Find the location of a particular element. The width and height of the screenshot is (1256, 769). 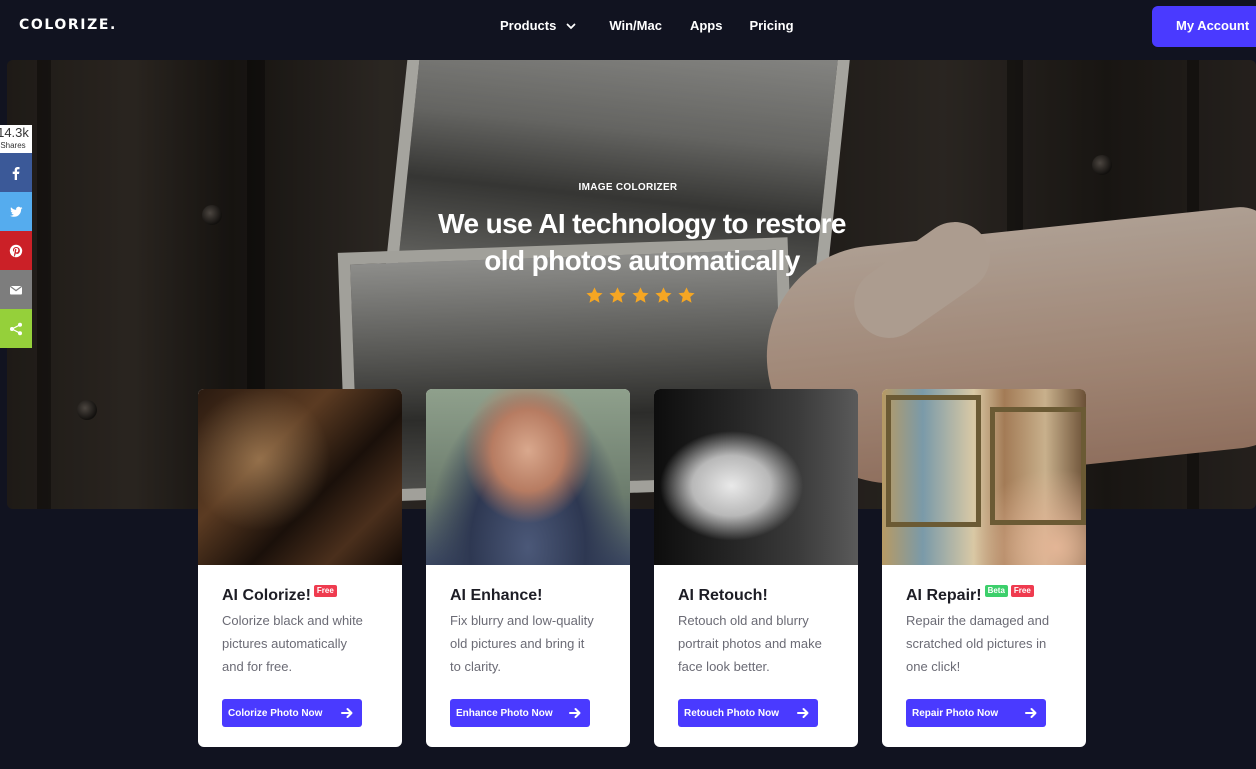

card-title-text: AI Colorize! is located at coordinates (266, 595).